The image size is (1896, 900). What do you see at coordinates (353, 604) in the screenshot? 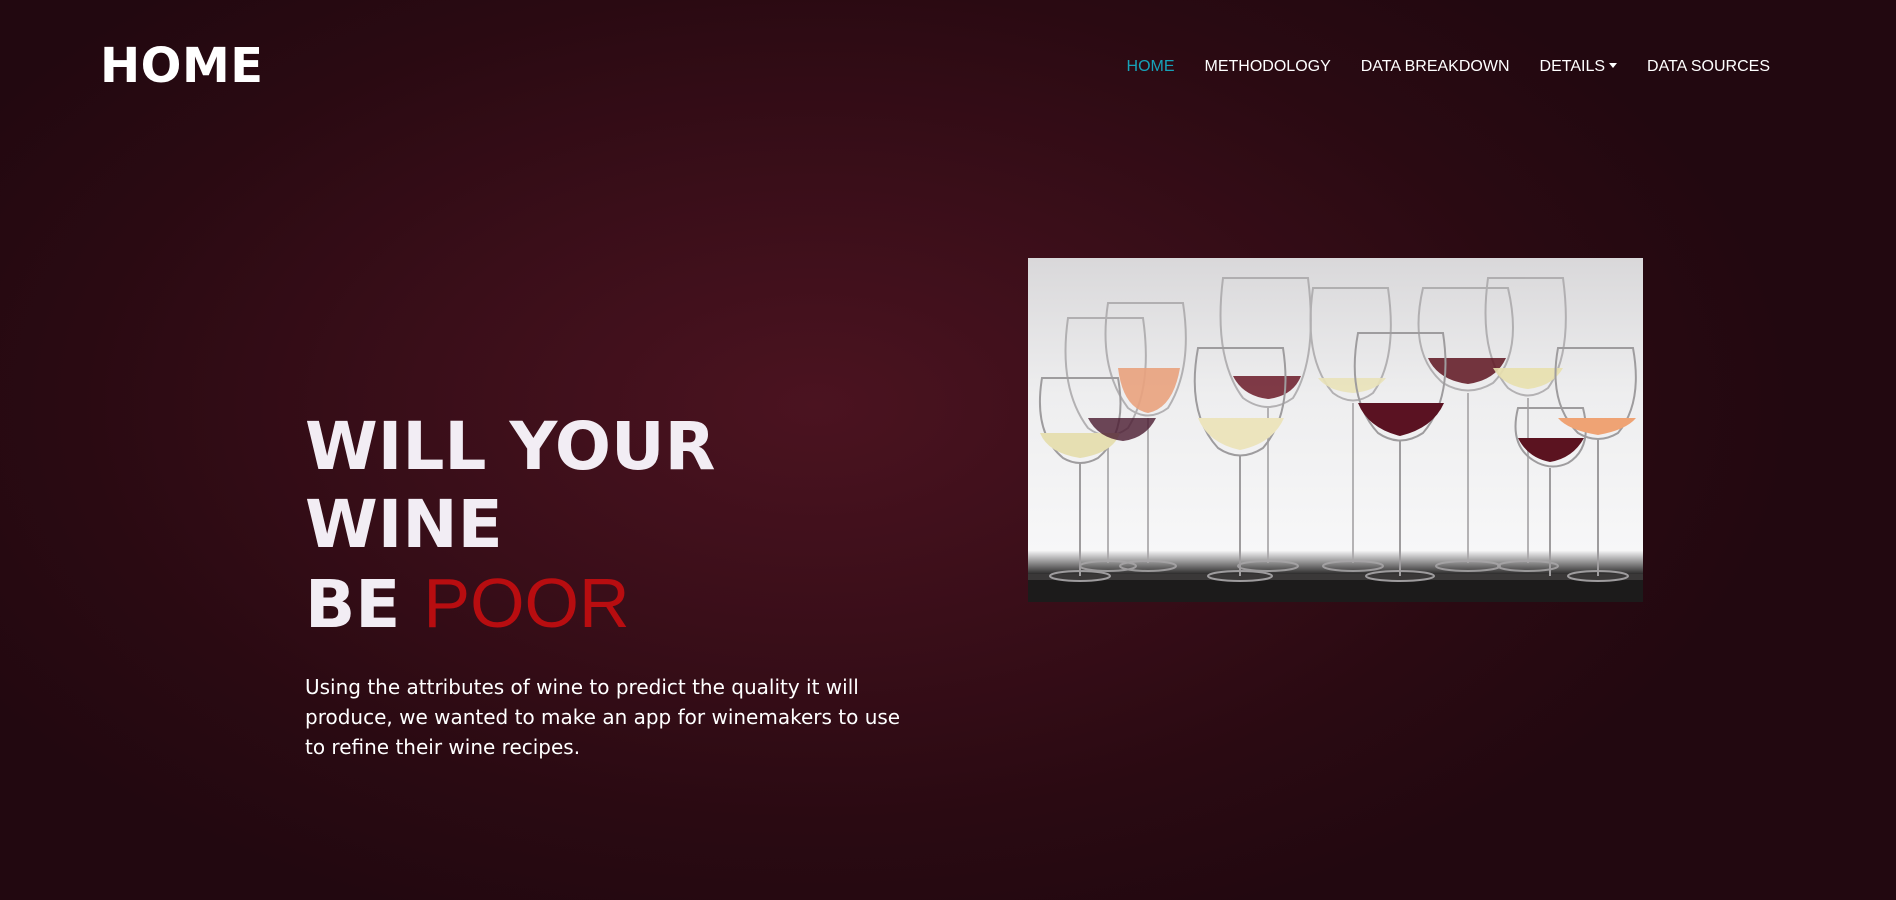
I see `headline-line-2-prefix: BE` at bounding box center [353, 604].